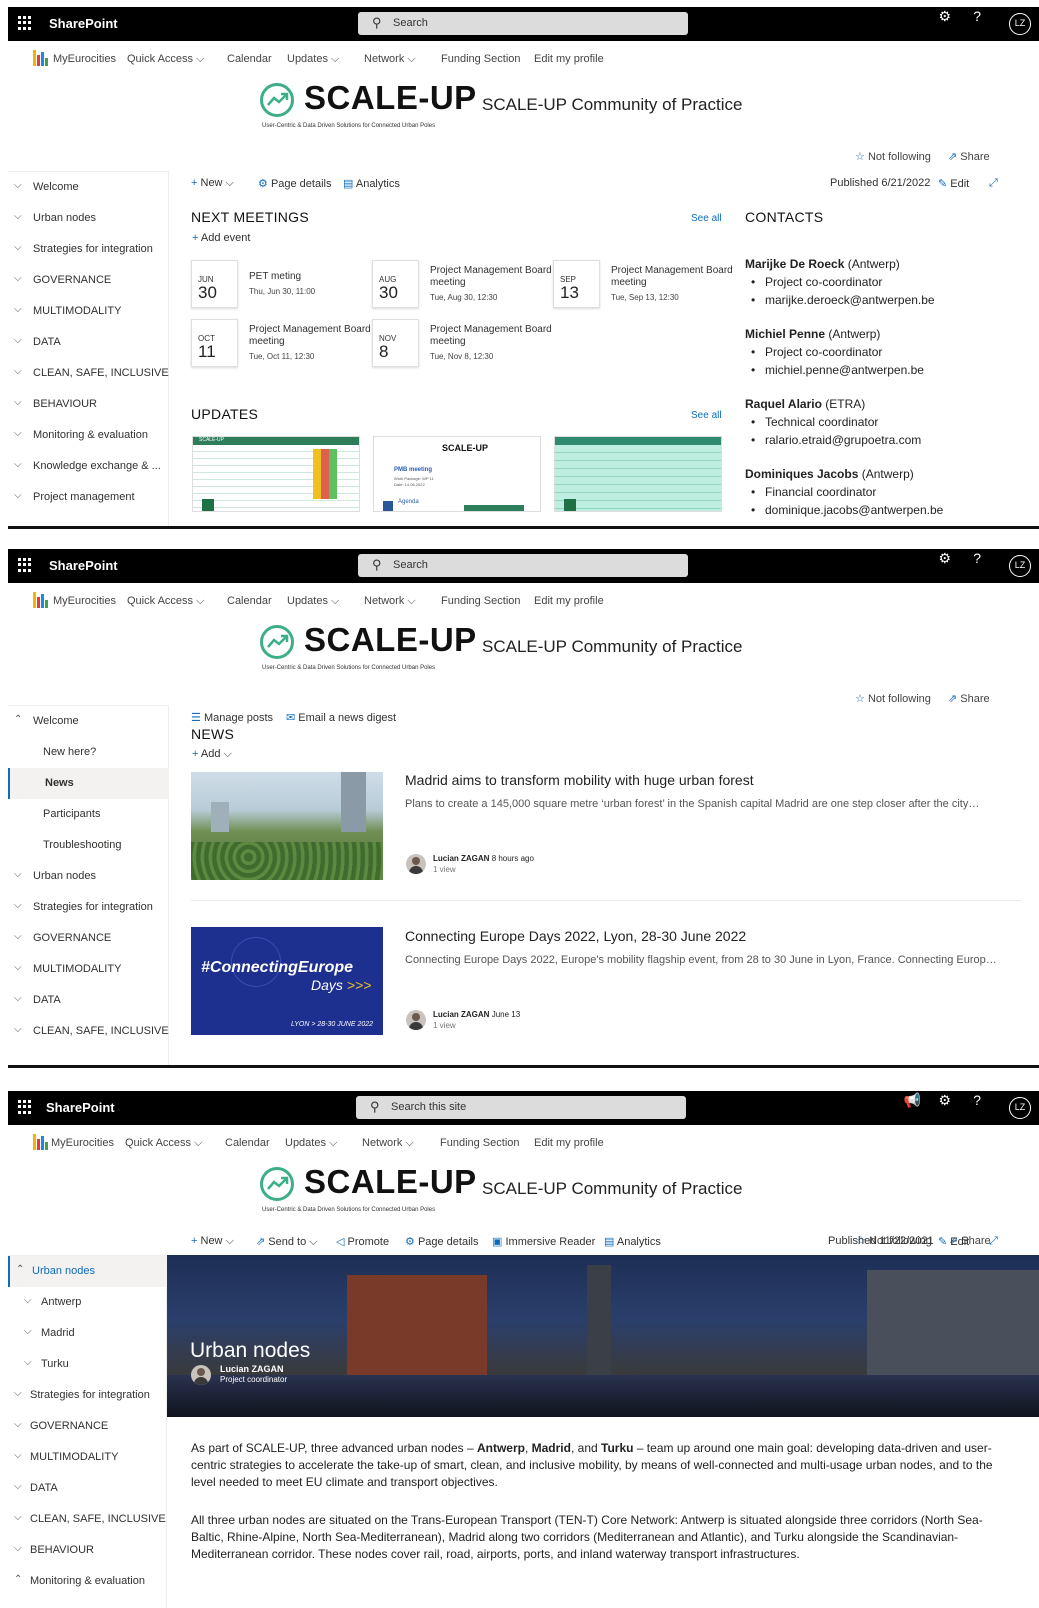 This screenshot has width=1039, height=1608. Describe the element at coordinates (893, 698) in the screenshot. I see `follow-button: ☆ Not following` at that location.